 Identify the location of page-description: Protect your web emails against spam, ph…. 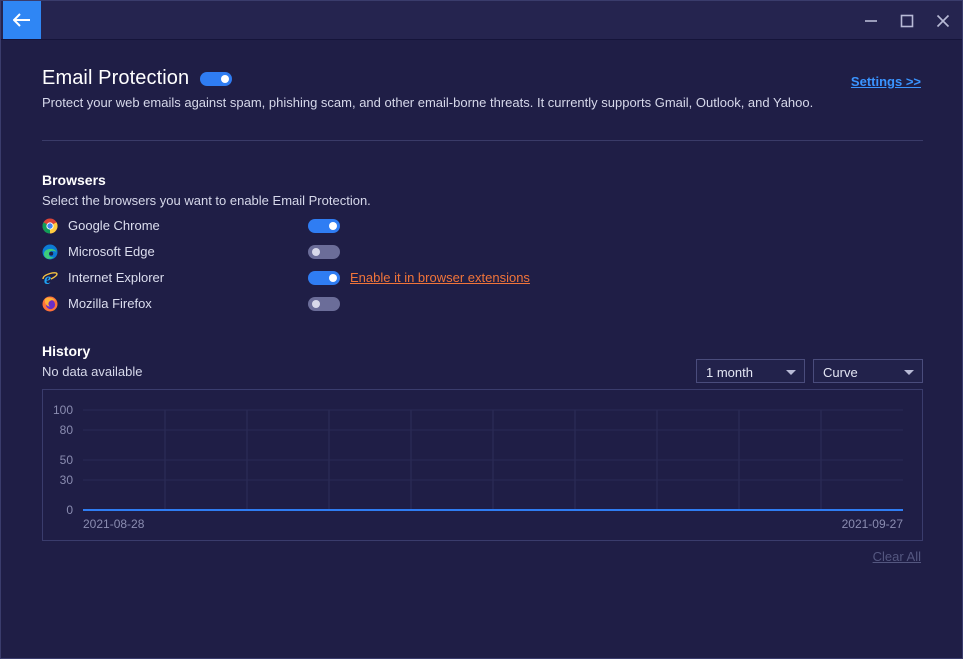
(428, 102).